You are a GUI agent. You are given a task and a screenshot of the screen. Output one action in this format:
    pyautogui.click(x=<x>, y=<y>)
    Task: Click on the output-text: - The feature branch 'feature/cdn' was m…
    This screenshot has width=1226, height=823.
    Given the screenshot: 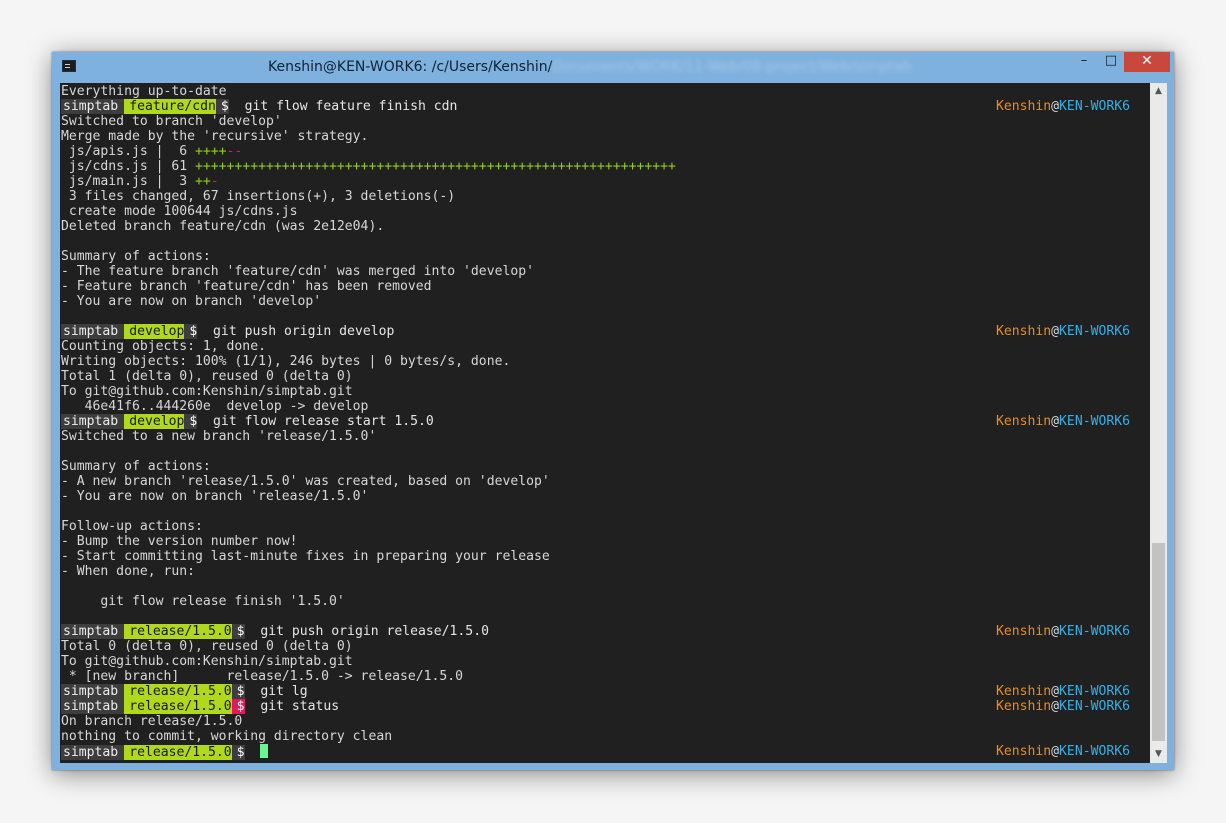 What is the action you would take?
    pyautogui.click(x=297, y=271)
    